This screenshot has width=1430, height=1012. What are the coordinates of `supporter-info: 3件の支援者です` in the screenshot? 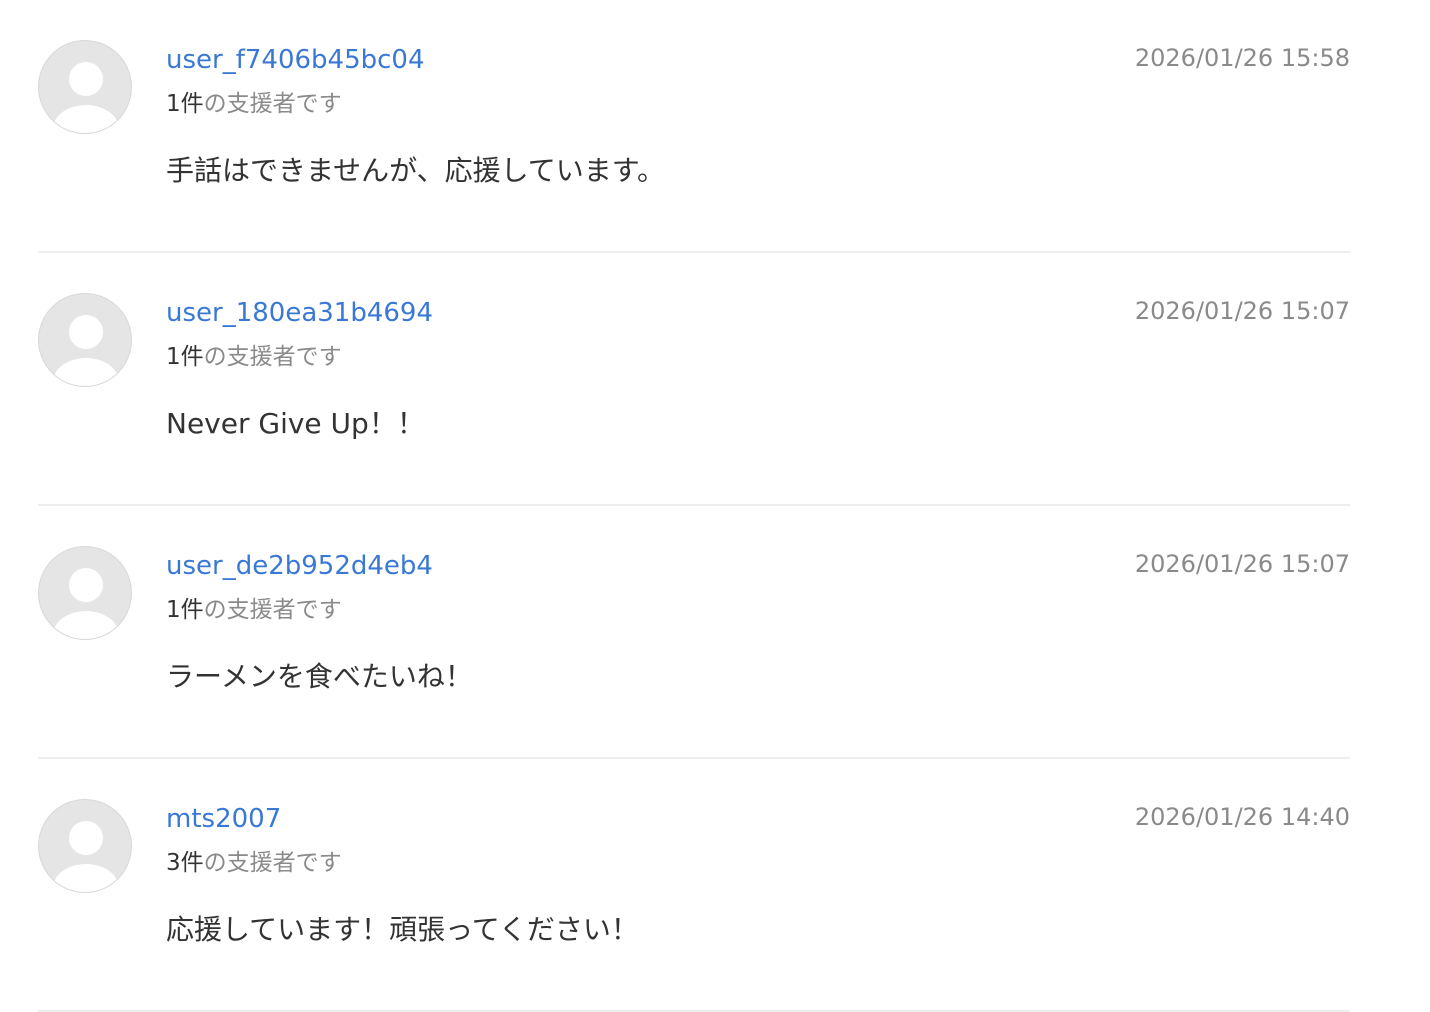 It's located at (254, 863).